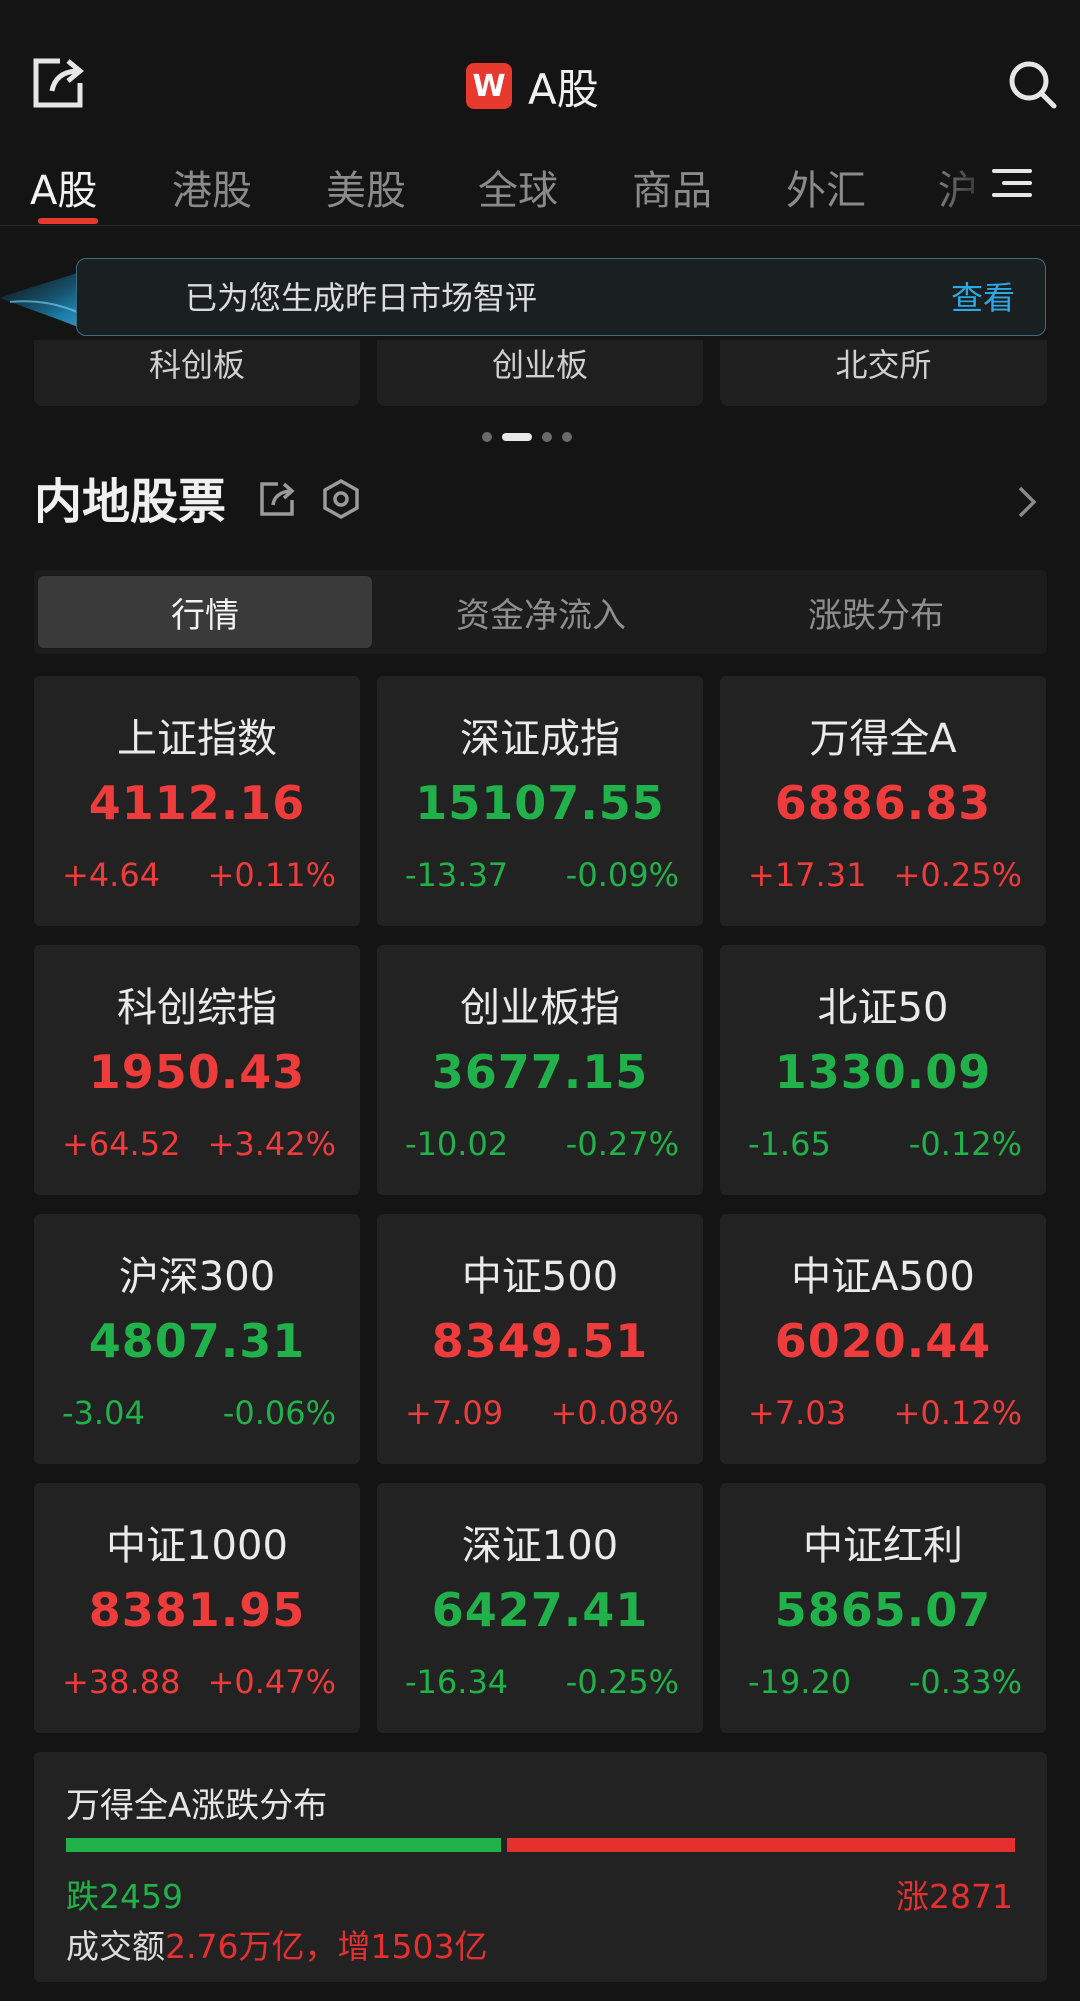  Describe the element at coordinates (212, 187) in the screenshot. I see `tab-hk-shares: 港股` at that location.